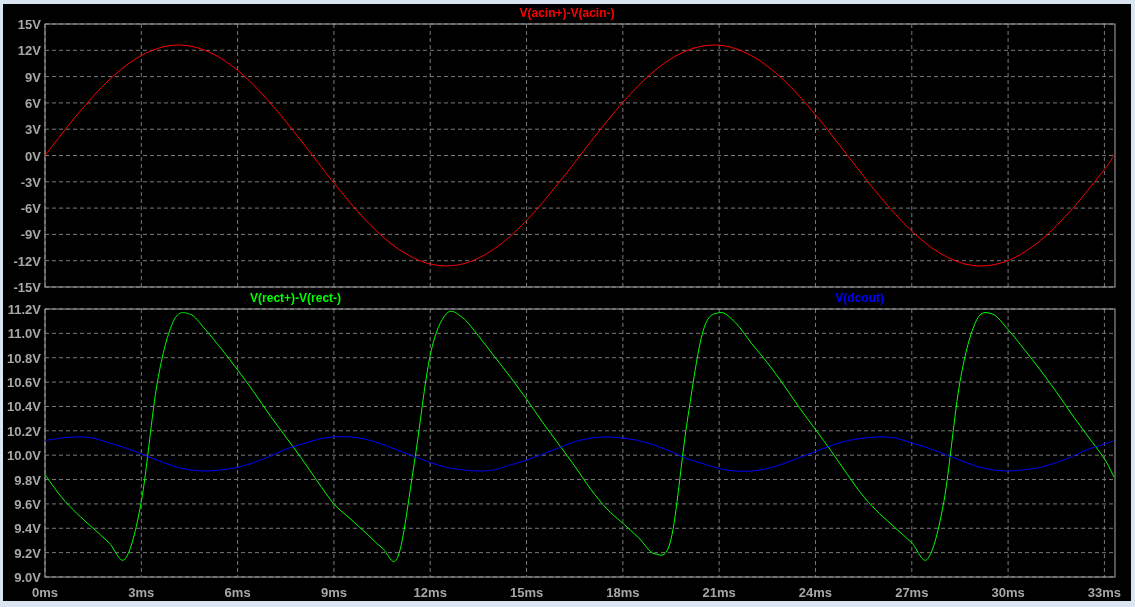 Image resolution: width=1135 pixels, height=607 pixels. Describe the element at coordinates (45, 592) in the screenshot. I see `x-tick-label: 0ms` at that location.